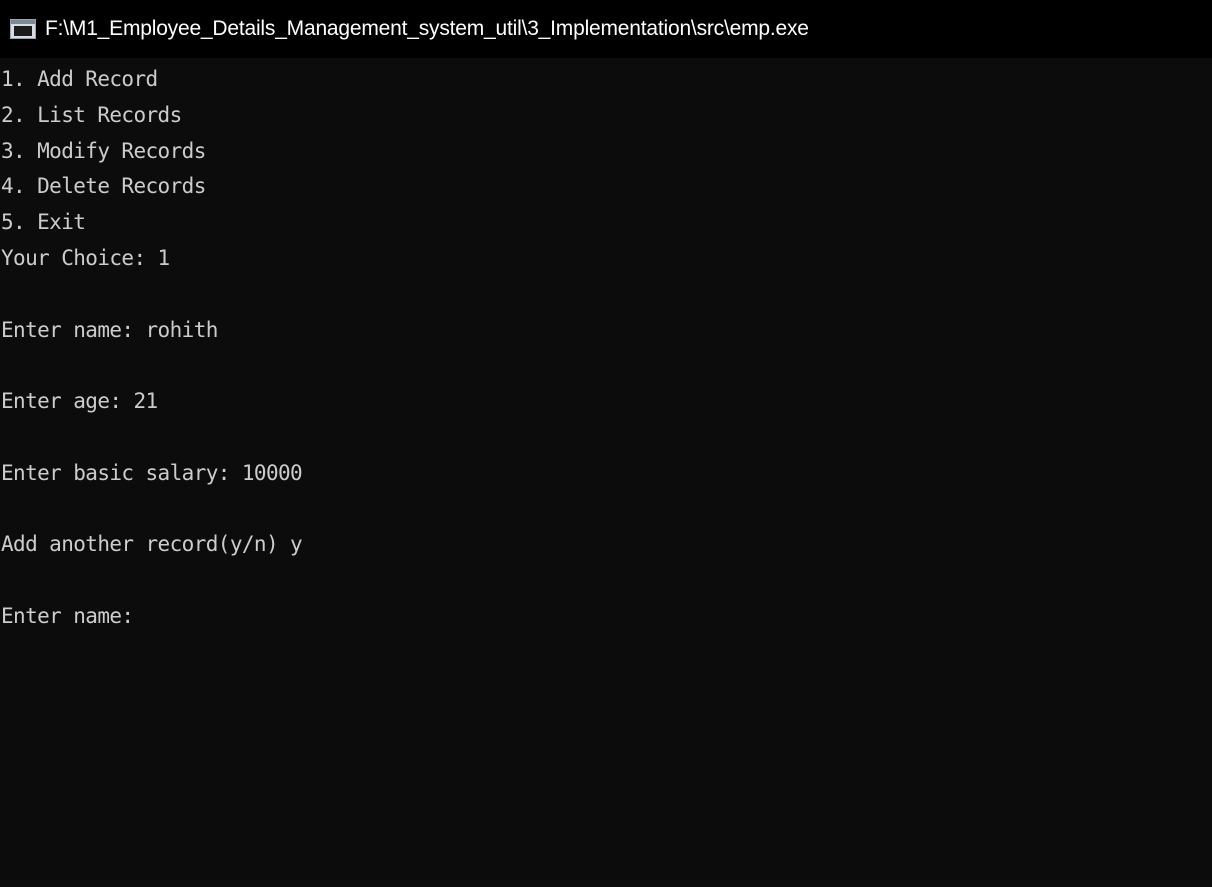  Describe the element at coordinates (79, 79) in the screenshot. I see `menu-item-add-record: 1. Add Record` at that location.